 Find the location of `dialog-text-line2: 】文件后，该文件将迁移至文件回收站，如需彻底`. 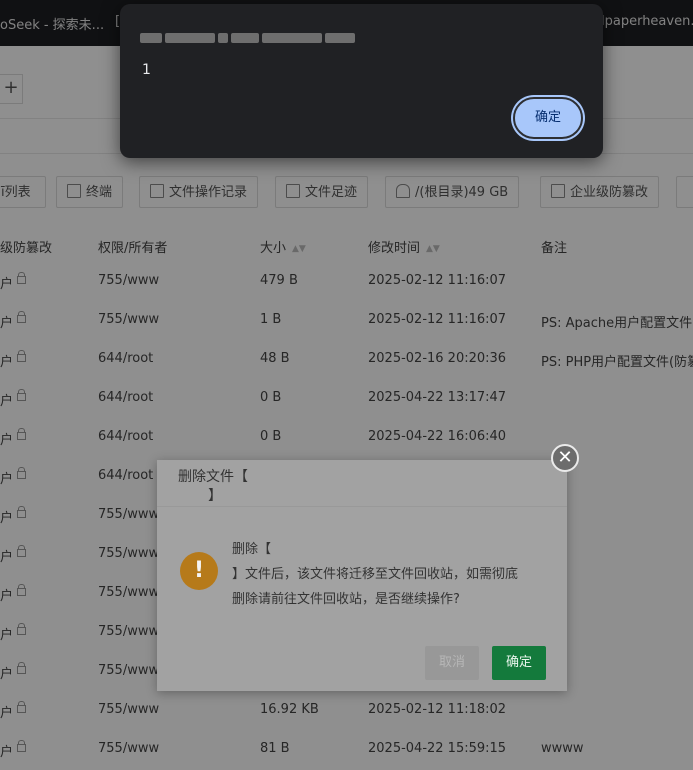

dialog-text-line2: 】文件后，该文件将迁移至文件回收站，如需彻底 is located at coordinates (375, 574).